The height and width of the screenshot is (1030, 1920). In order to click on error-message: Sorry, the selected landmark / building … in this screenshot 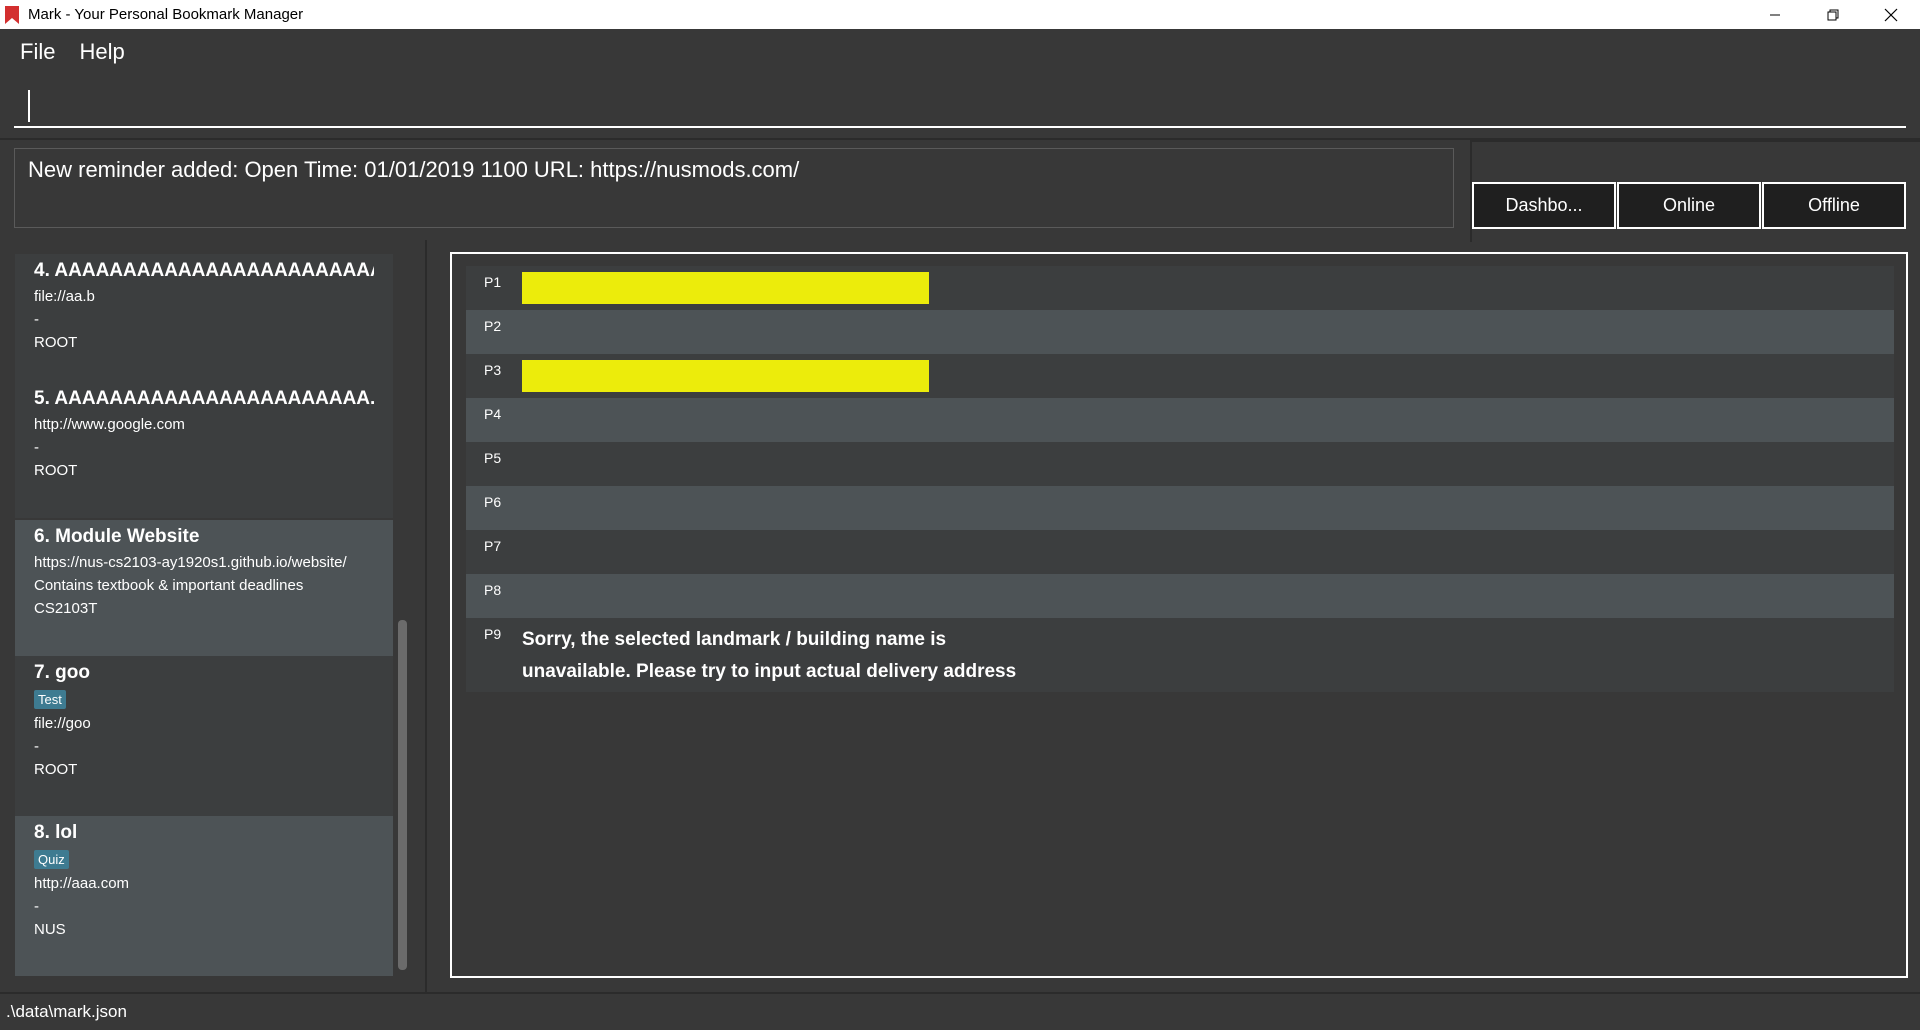, I will do `click(769, 656)`.